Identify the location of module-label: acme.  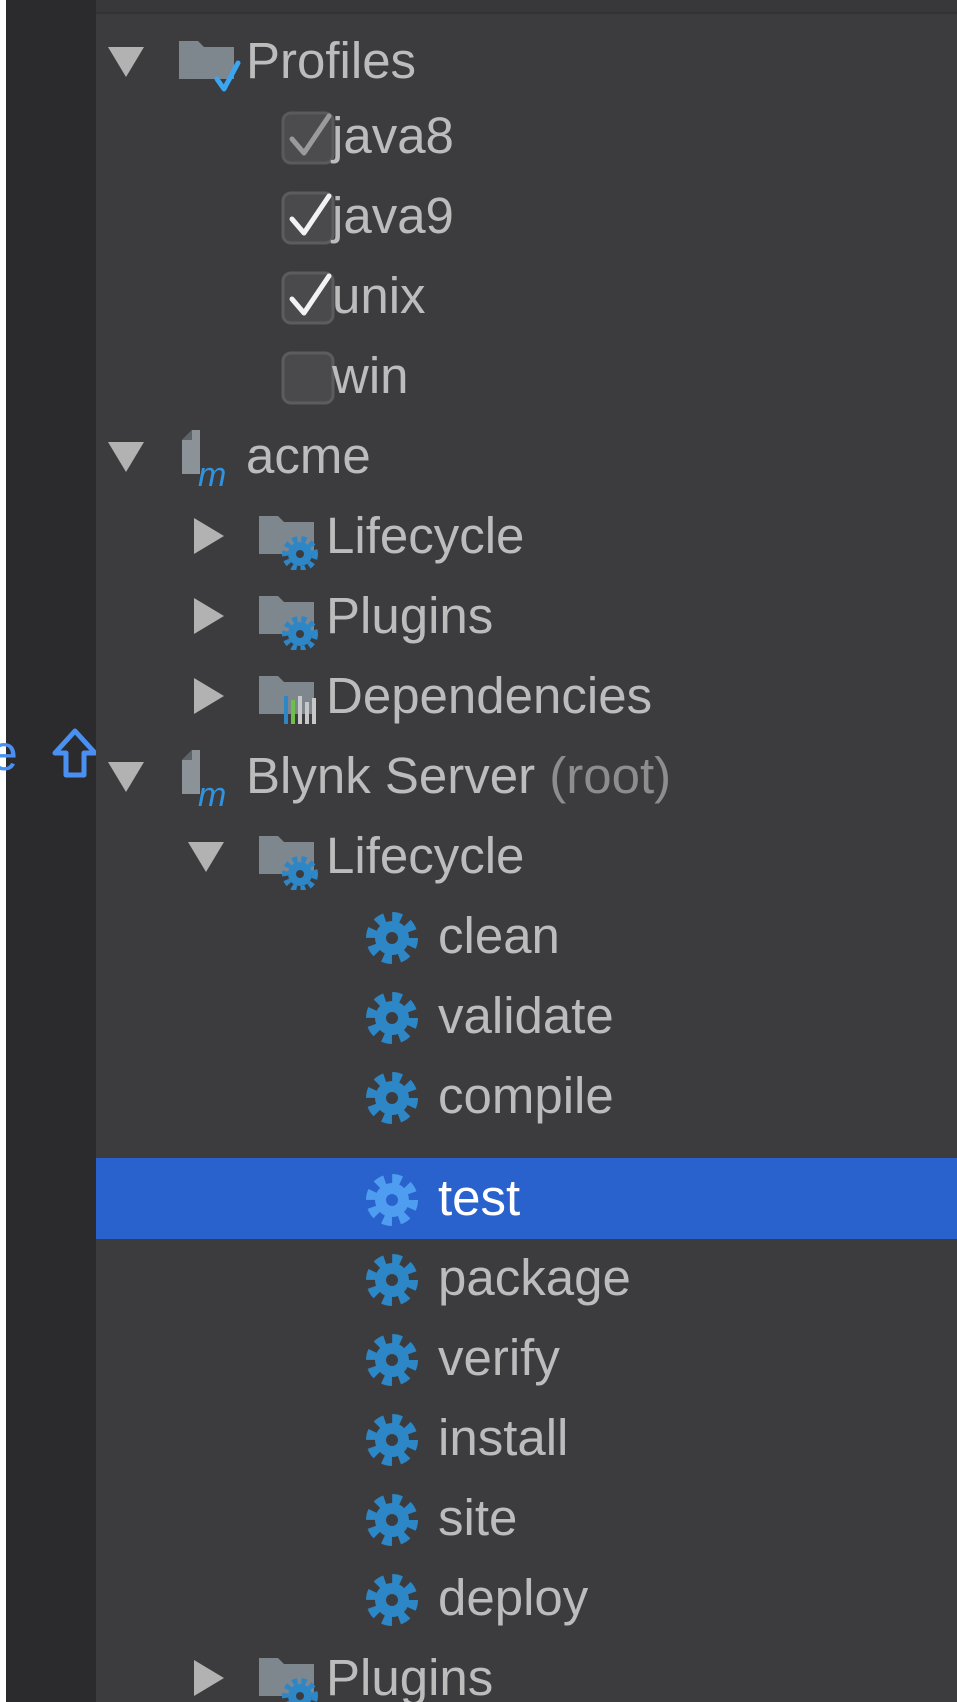
(308, 455).